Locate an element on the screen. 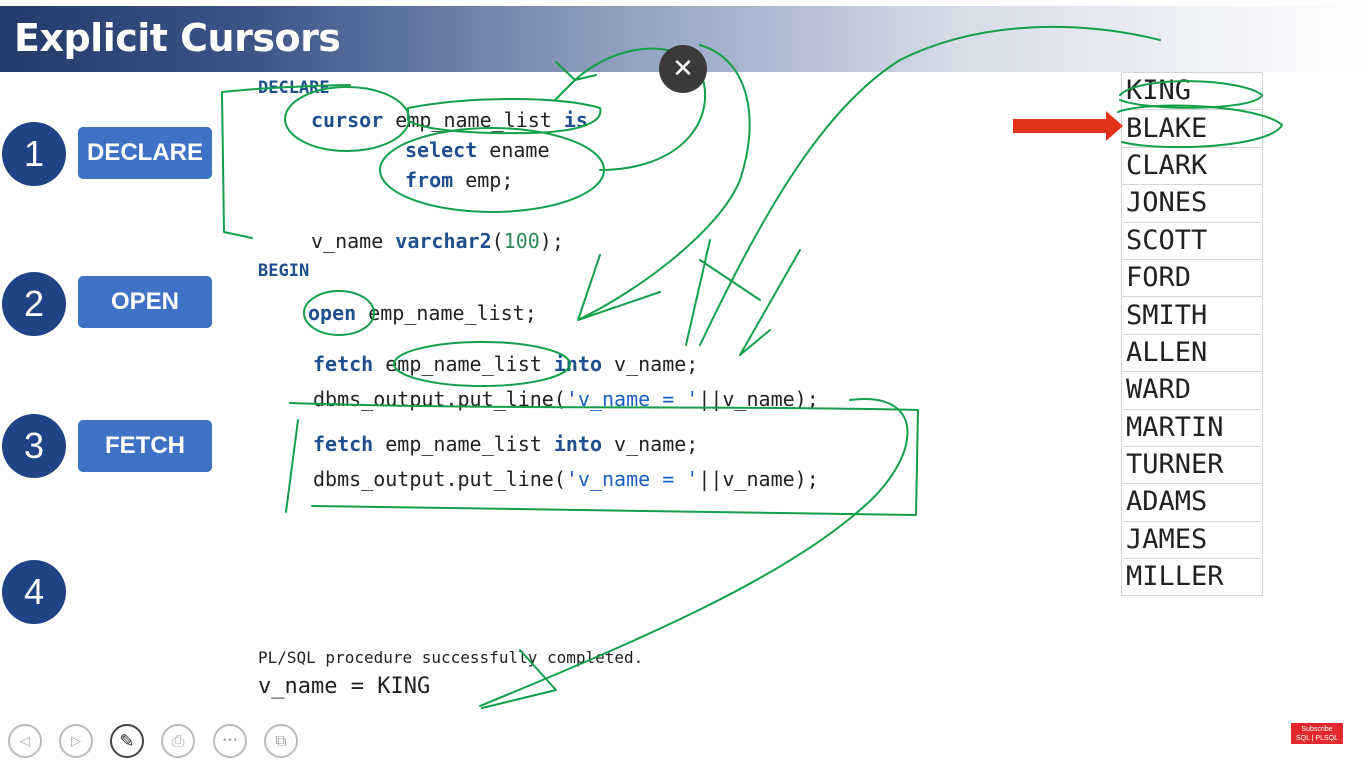 The image size is (1366, 768). step-2-circle: 2 is located at coordinates (34, 304).